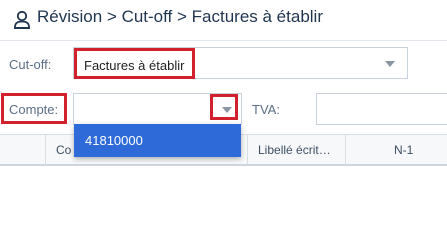  What do you see at coordinates (30, 64) in the screenshot?
I see `cutoff-label: Cut-off:` at bounding box center [30, 64].